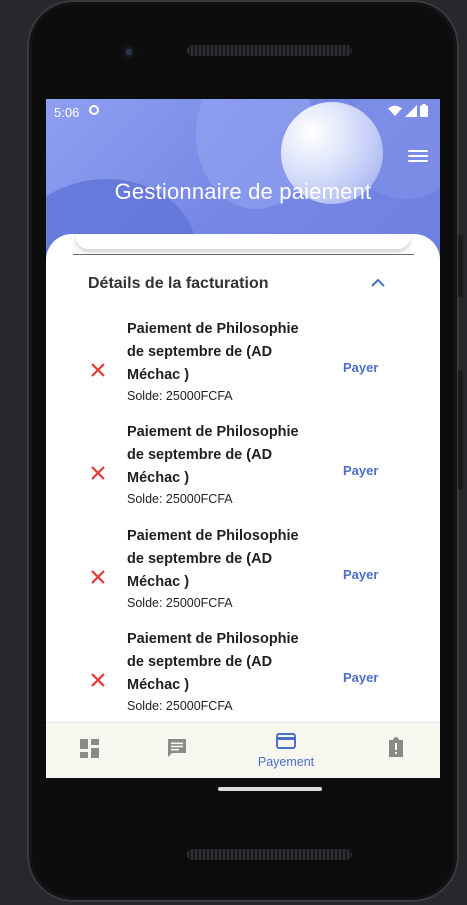 Image resolution: width=467 pixels, height=905 pixels. What do you see at coordinates (286, 741) in the screenshot?
I see `credit-card-icon` at bounding box center [286, 741].